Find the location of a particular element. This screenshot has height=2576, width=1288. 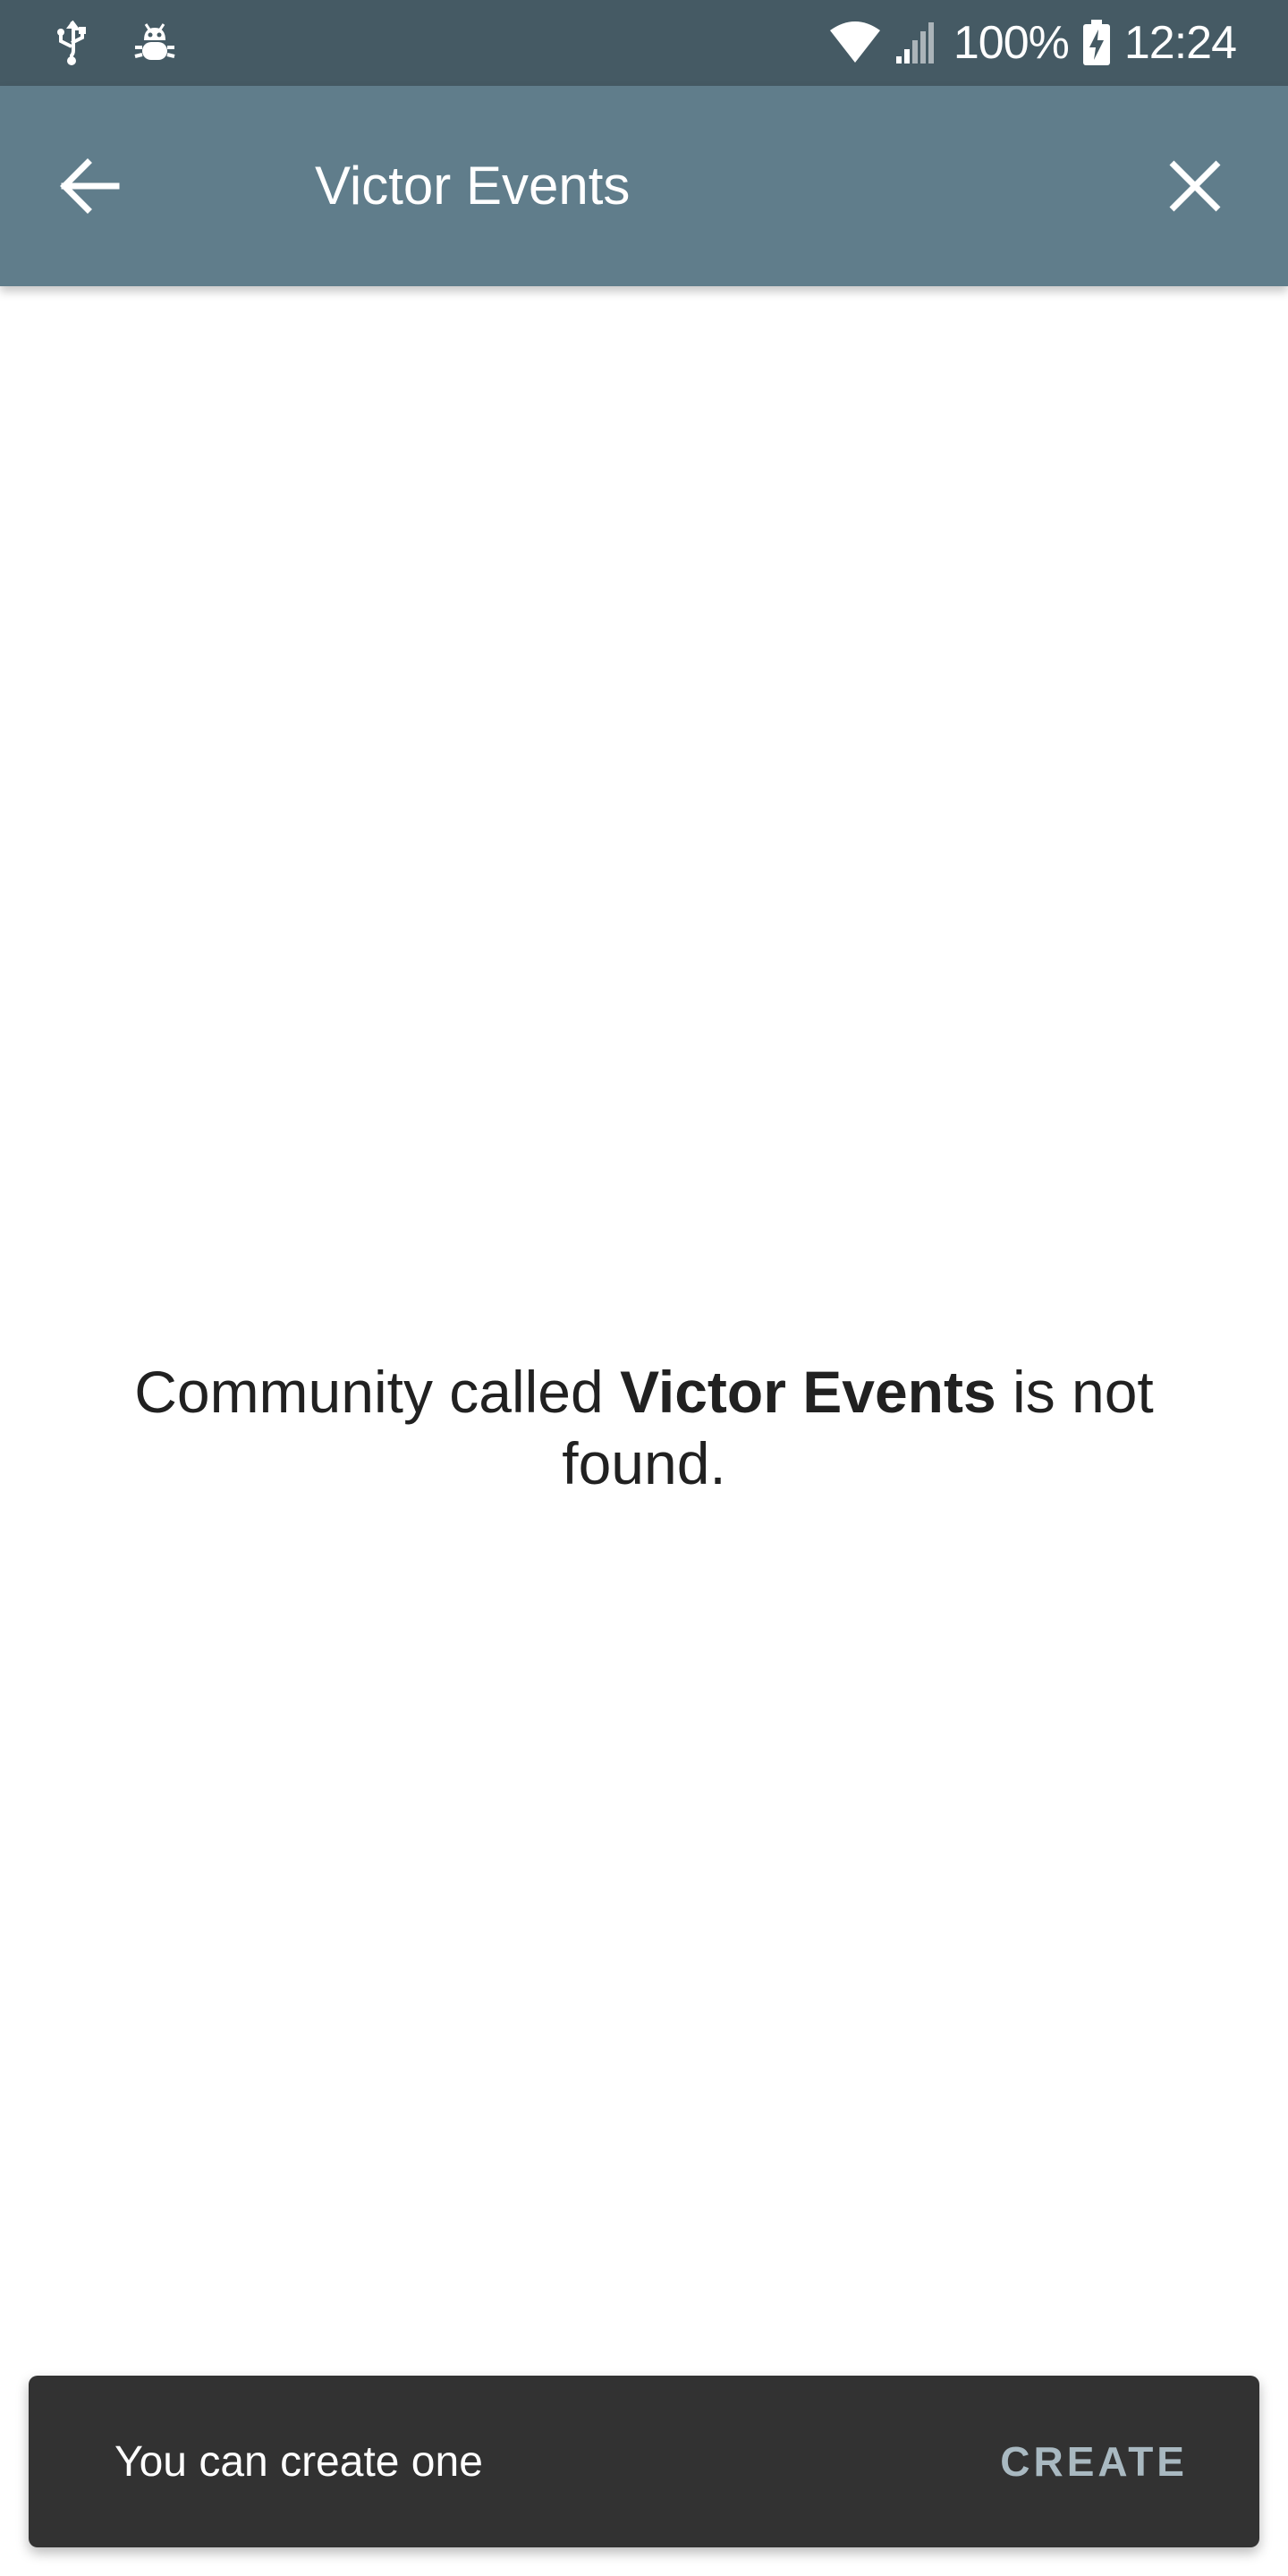

snackbar-text: You can create one is located at coordinates (298, 2461).